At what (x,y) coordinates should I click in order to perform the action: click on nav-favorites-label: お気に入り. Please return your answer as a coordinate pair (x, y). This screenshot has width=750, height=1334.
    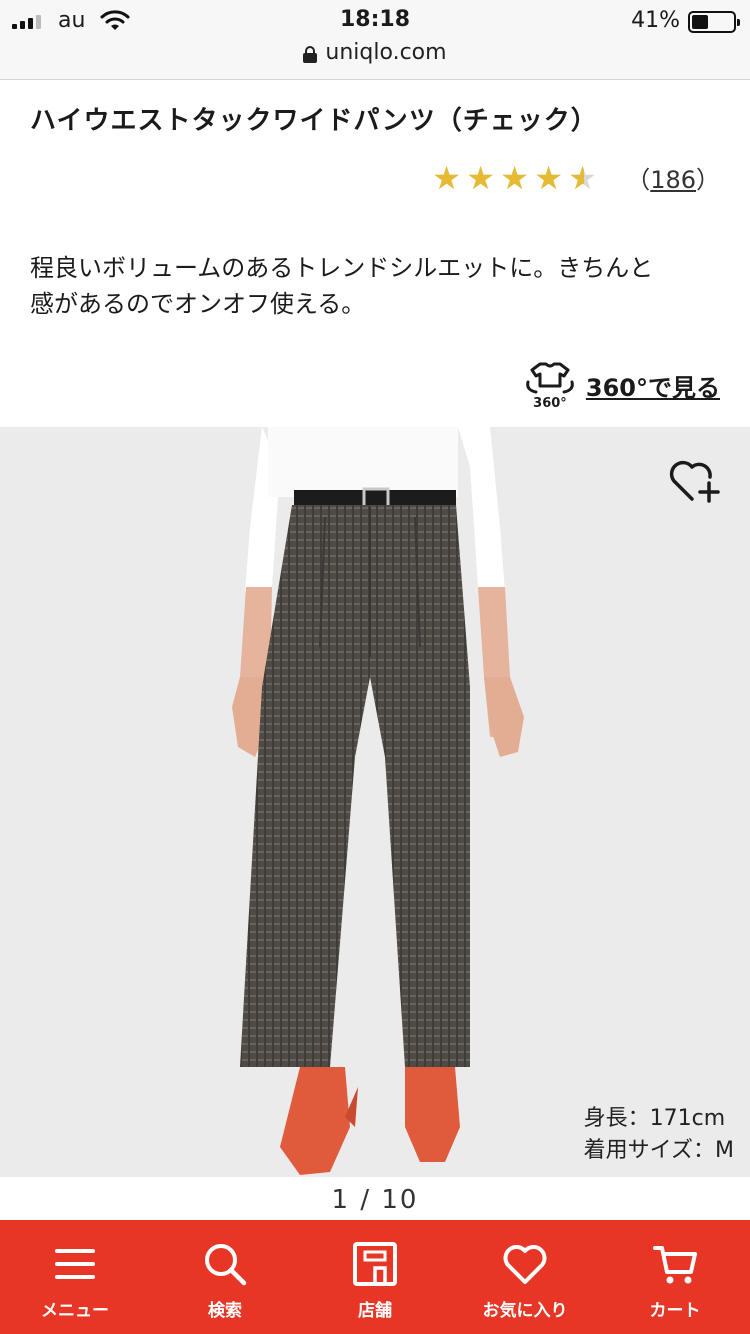
    Looking at the image, I should click on (525, 1311).